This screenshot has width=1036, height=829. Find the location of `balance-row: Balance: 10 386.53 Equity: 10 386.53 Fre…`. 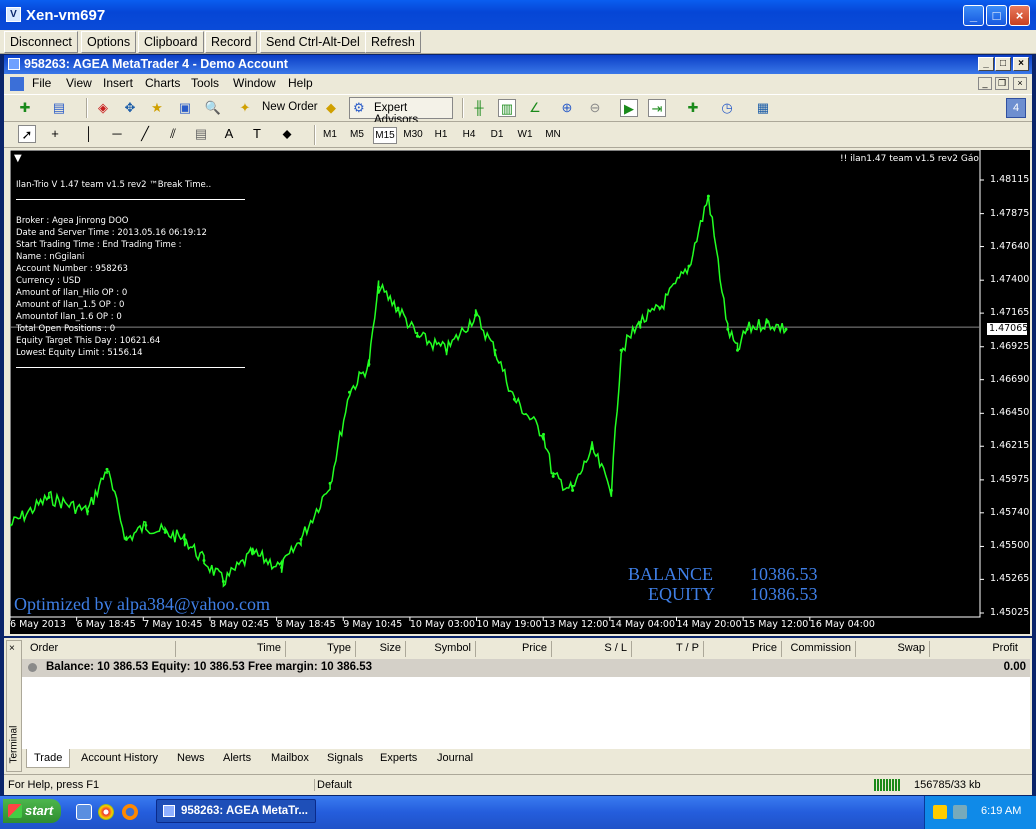

balance-row: Balance: 10 386.53 Equity: 10 386.53 Fre… is located at coordinates (526, 668).